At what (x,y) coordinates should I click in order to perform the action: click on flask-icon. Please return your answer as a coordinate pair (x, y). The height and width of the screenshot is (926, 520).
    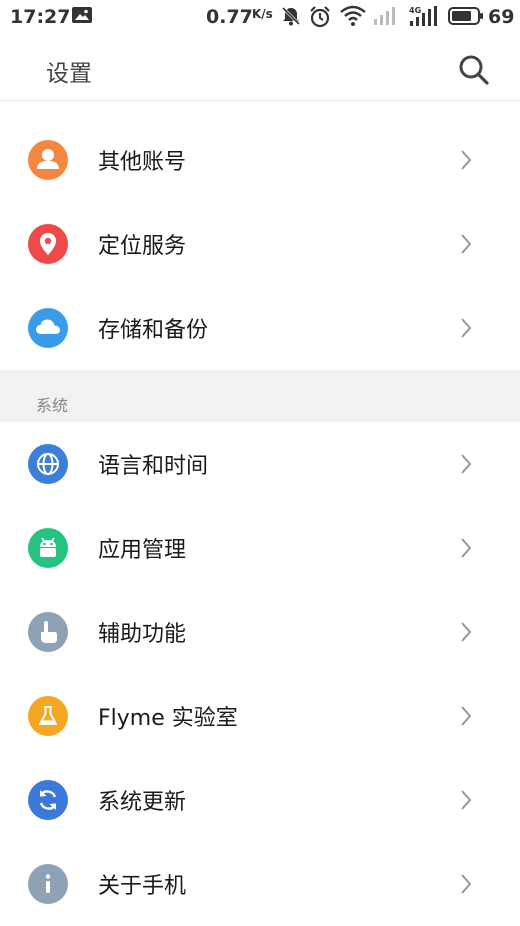
    Looking at the image, I should click on (48, 716).